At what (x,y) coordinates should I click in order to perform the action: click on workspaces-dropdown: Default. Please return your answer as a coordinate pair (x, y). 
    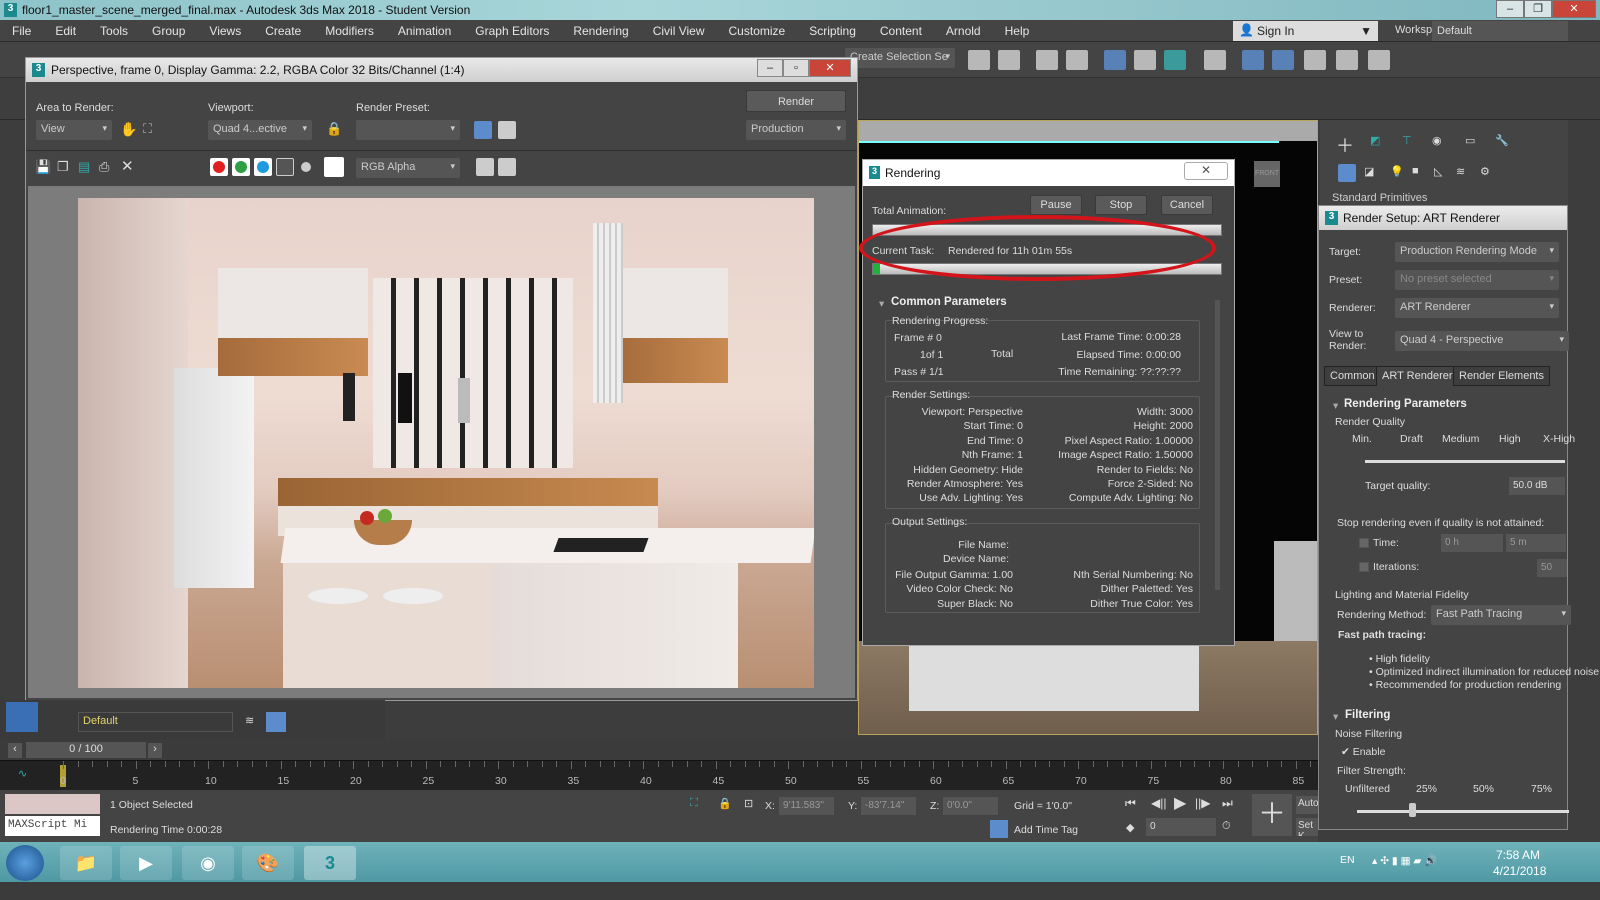
    Looking at the image, I should click on (1500, 31).